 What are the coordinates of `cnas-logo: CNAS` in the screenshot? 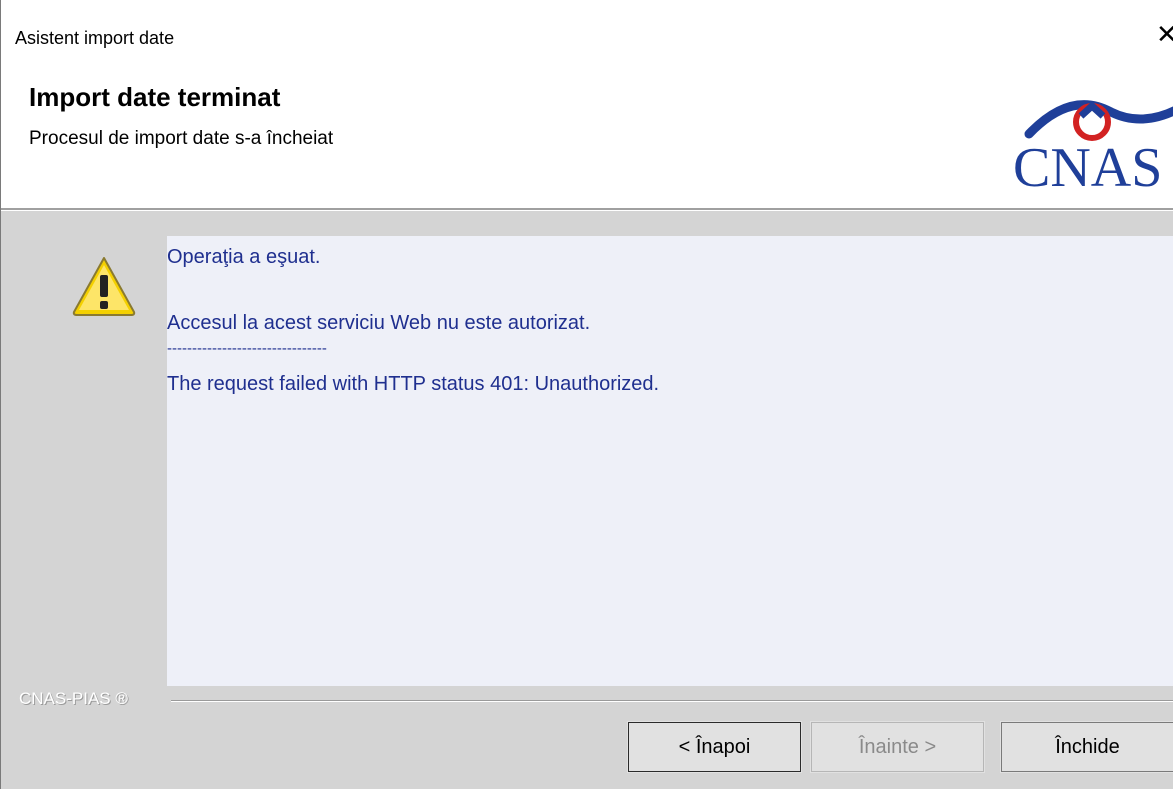 It's located at (1093, 146).